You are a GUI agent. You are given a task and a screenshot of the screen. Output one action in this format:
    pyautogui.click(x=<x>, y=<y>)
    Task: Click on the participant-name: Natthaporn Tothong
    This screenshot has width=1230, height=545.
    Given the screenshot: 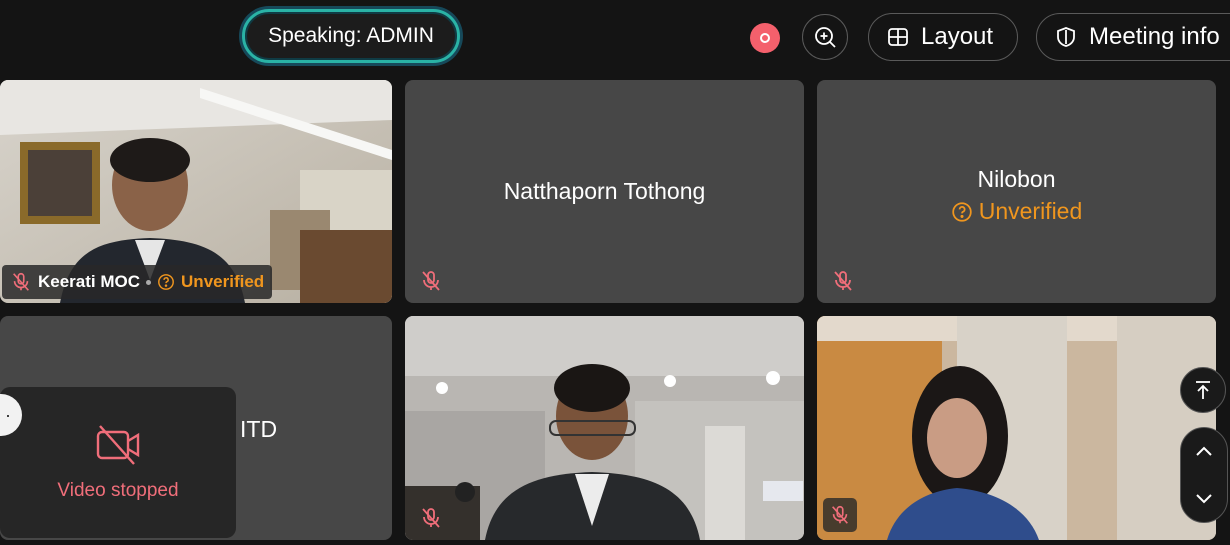 What is the action you would take?
    pyautogui.click(x=604, y=191)
    